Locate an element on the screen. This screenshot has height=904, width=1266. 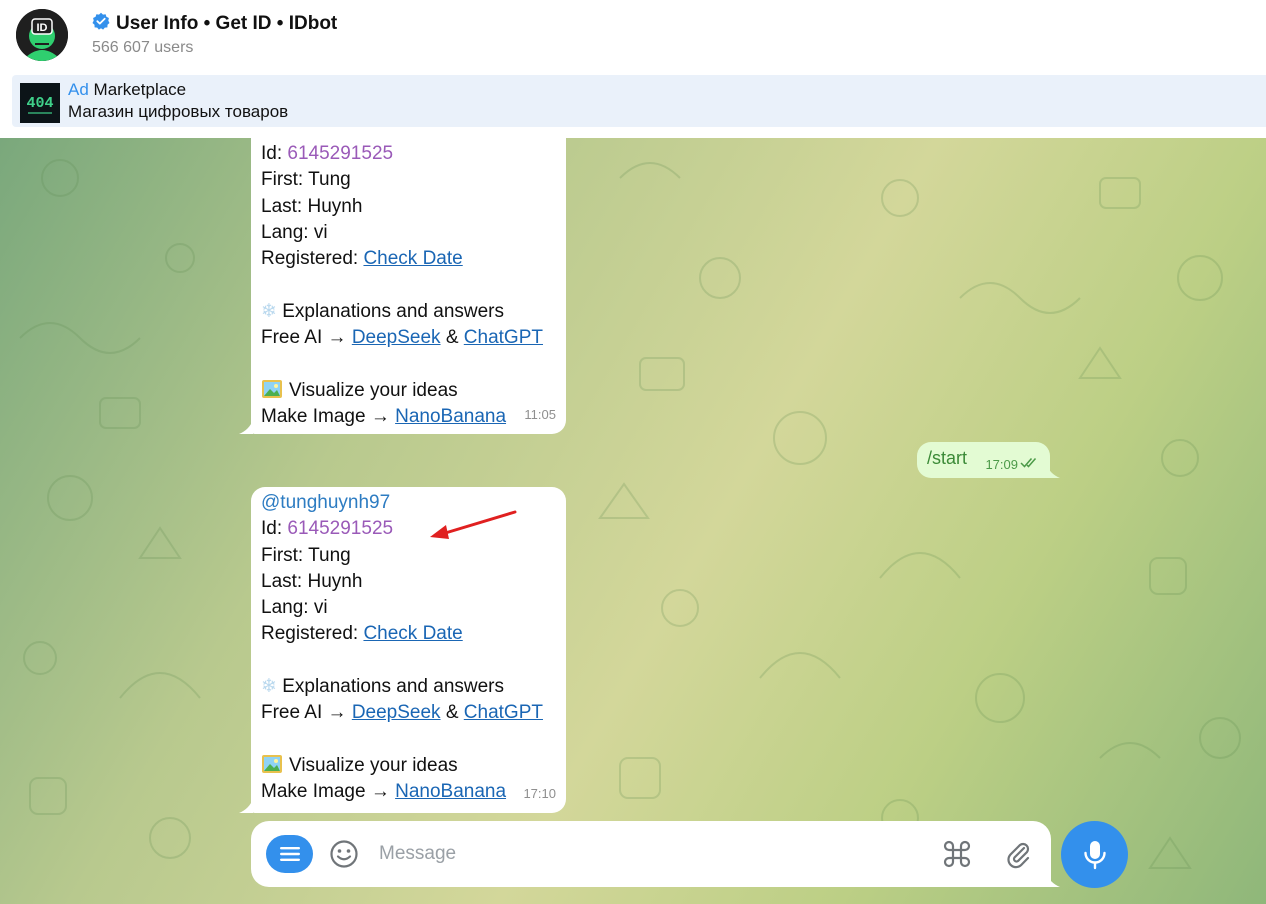
ad-thumb-text: 404 is located at coordinates (39, 103).